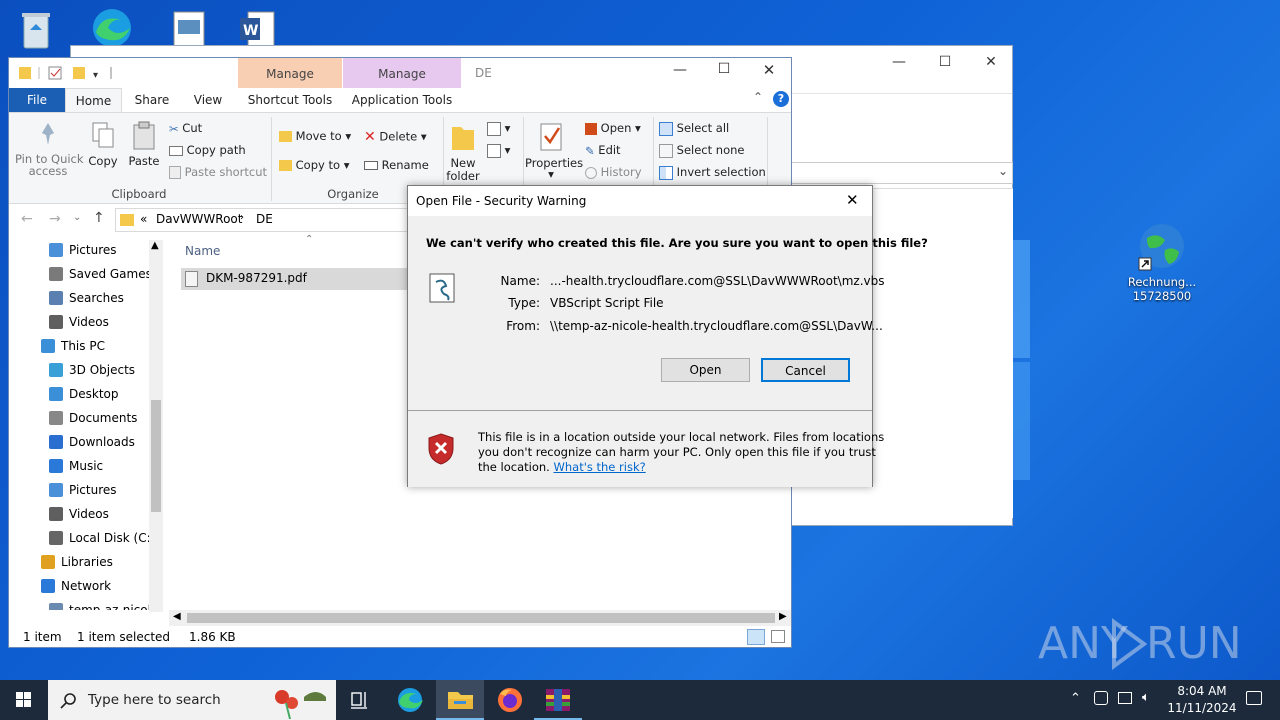 This screenshot has height=720, width=1280. Describe the element at coordinates (79, 586) in the screenshot. I see `nav-item: Network` at that location.